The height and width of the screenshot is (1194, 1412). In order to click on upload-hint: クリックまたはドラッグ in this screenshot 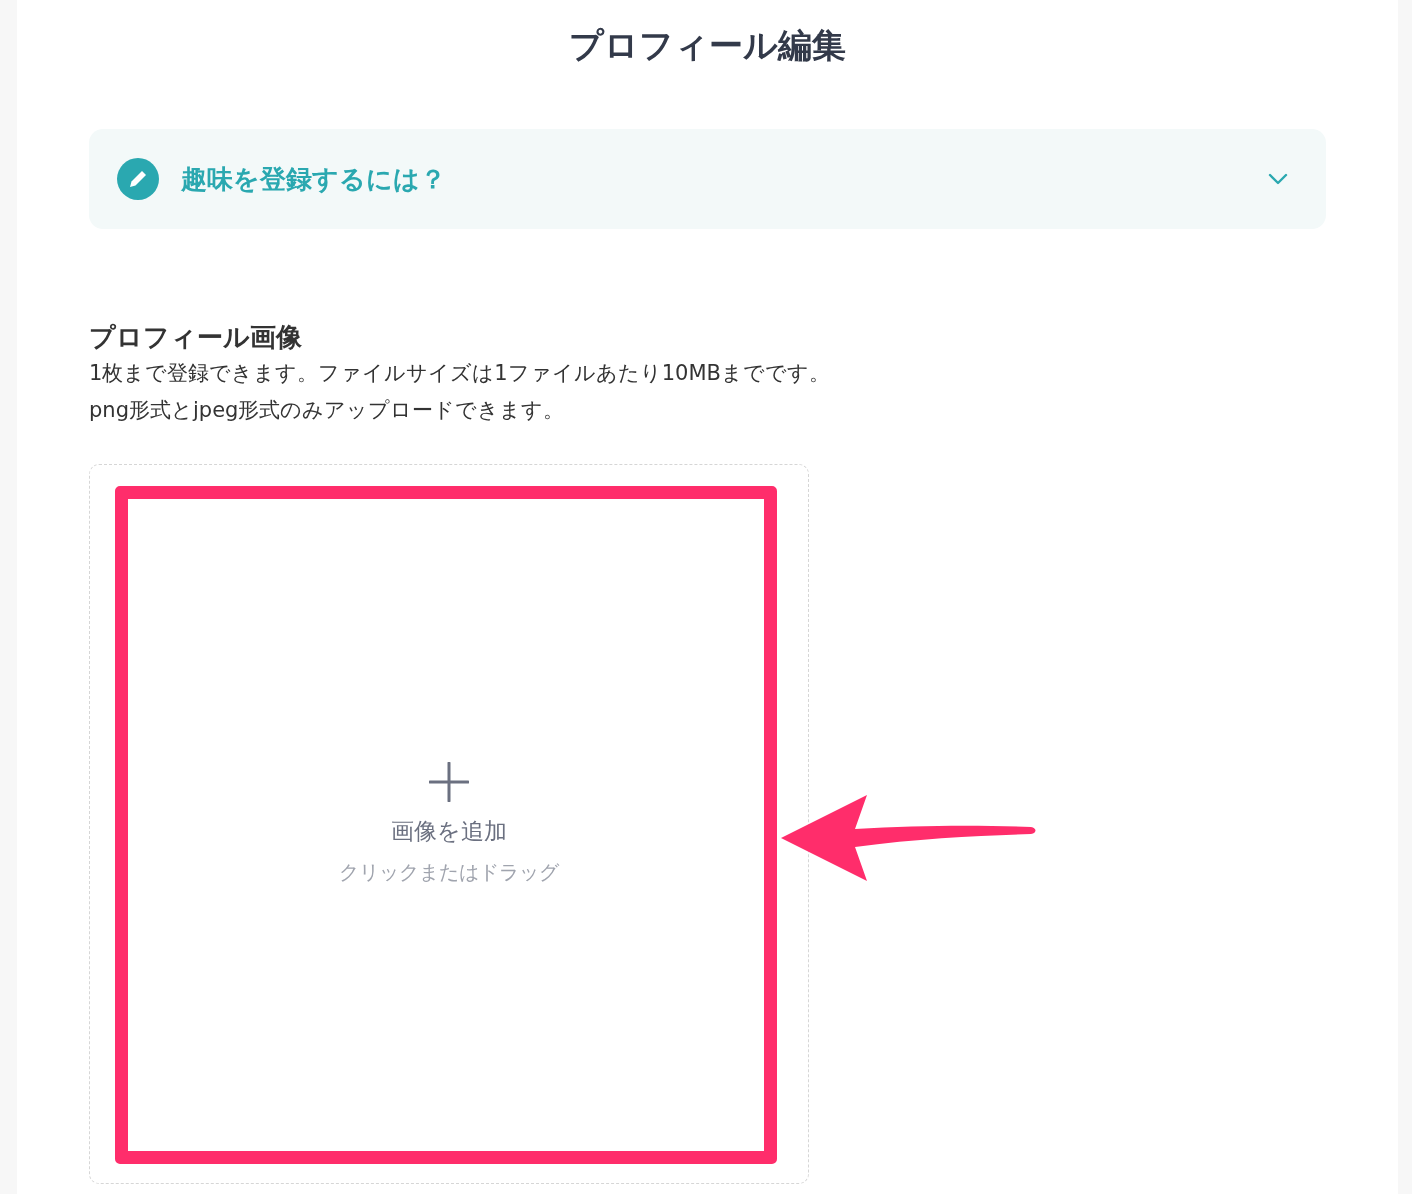, I will do `click(449, 872)`.